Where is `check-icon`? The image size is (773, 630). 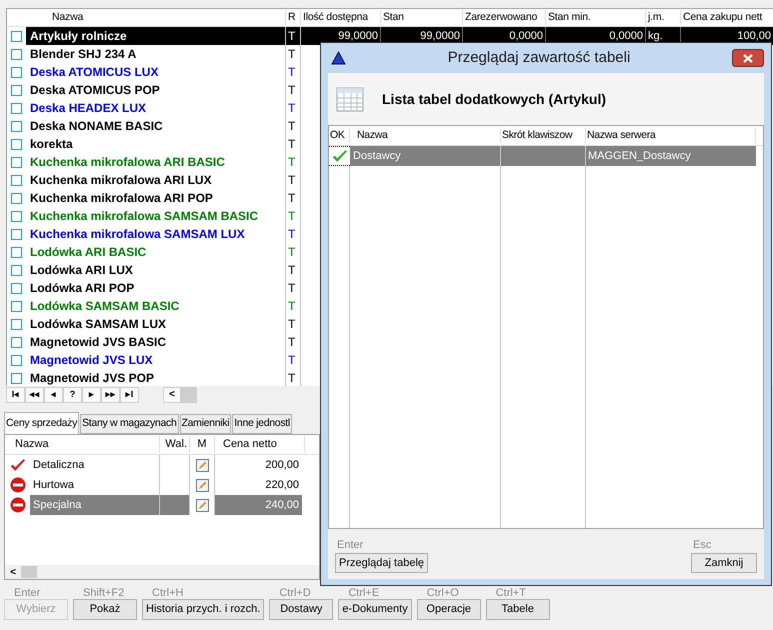 check-icon is located at coordinates (339, 156).